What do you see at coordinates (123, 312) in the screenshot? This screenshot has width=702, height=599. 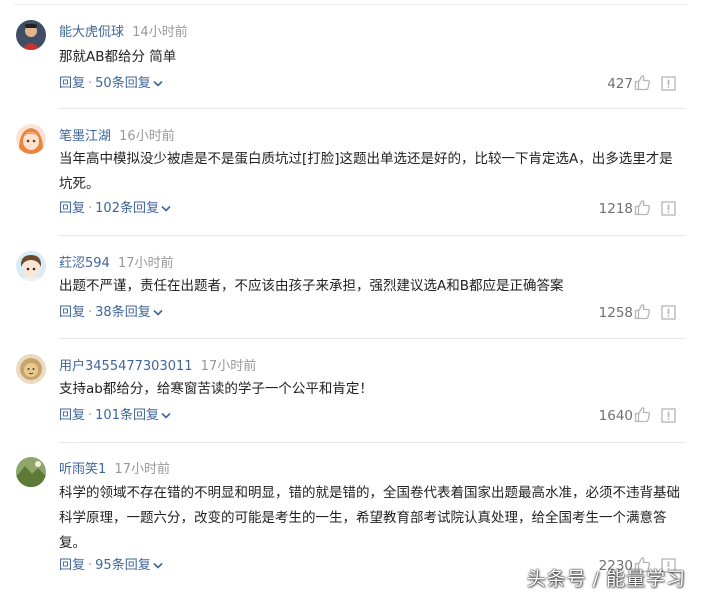 I see `replies-count: 38条回复` at bounding box center [123, 312].